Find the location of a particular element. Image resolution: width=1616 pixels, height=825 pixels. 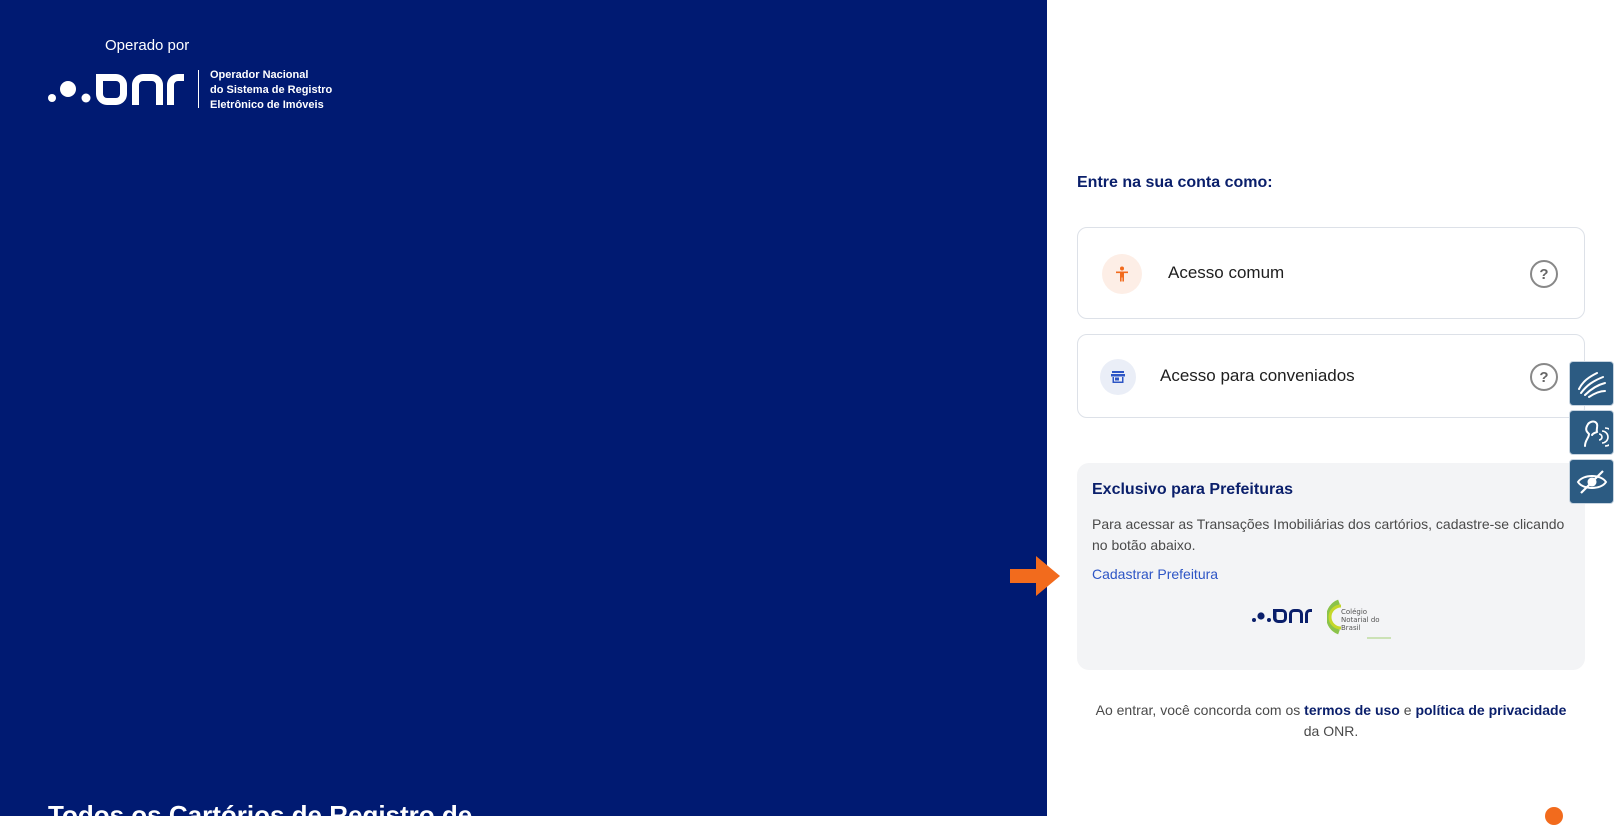

register-prefeitura-link: Cadastrar Prefeitura is located at coordinates (1155, 574).